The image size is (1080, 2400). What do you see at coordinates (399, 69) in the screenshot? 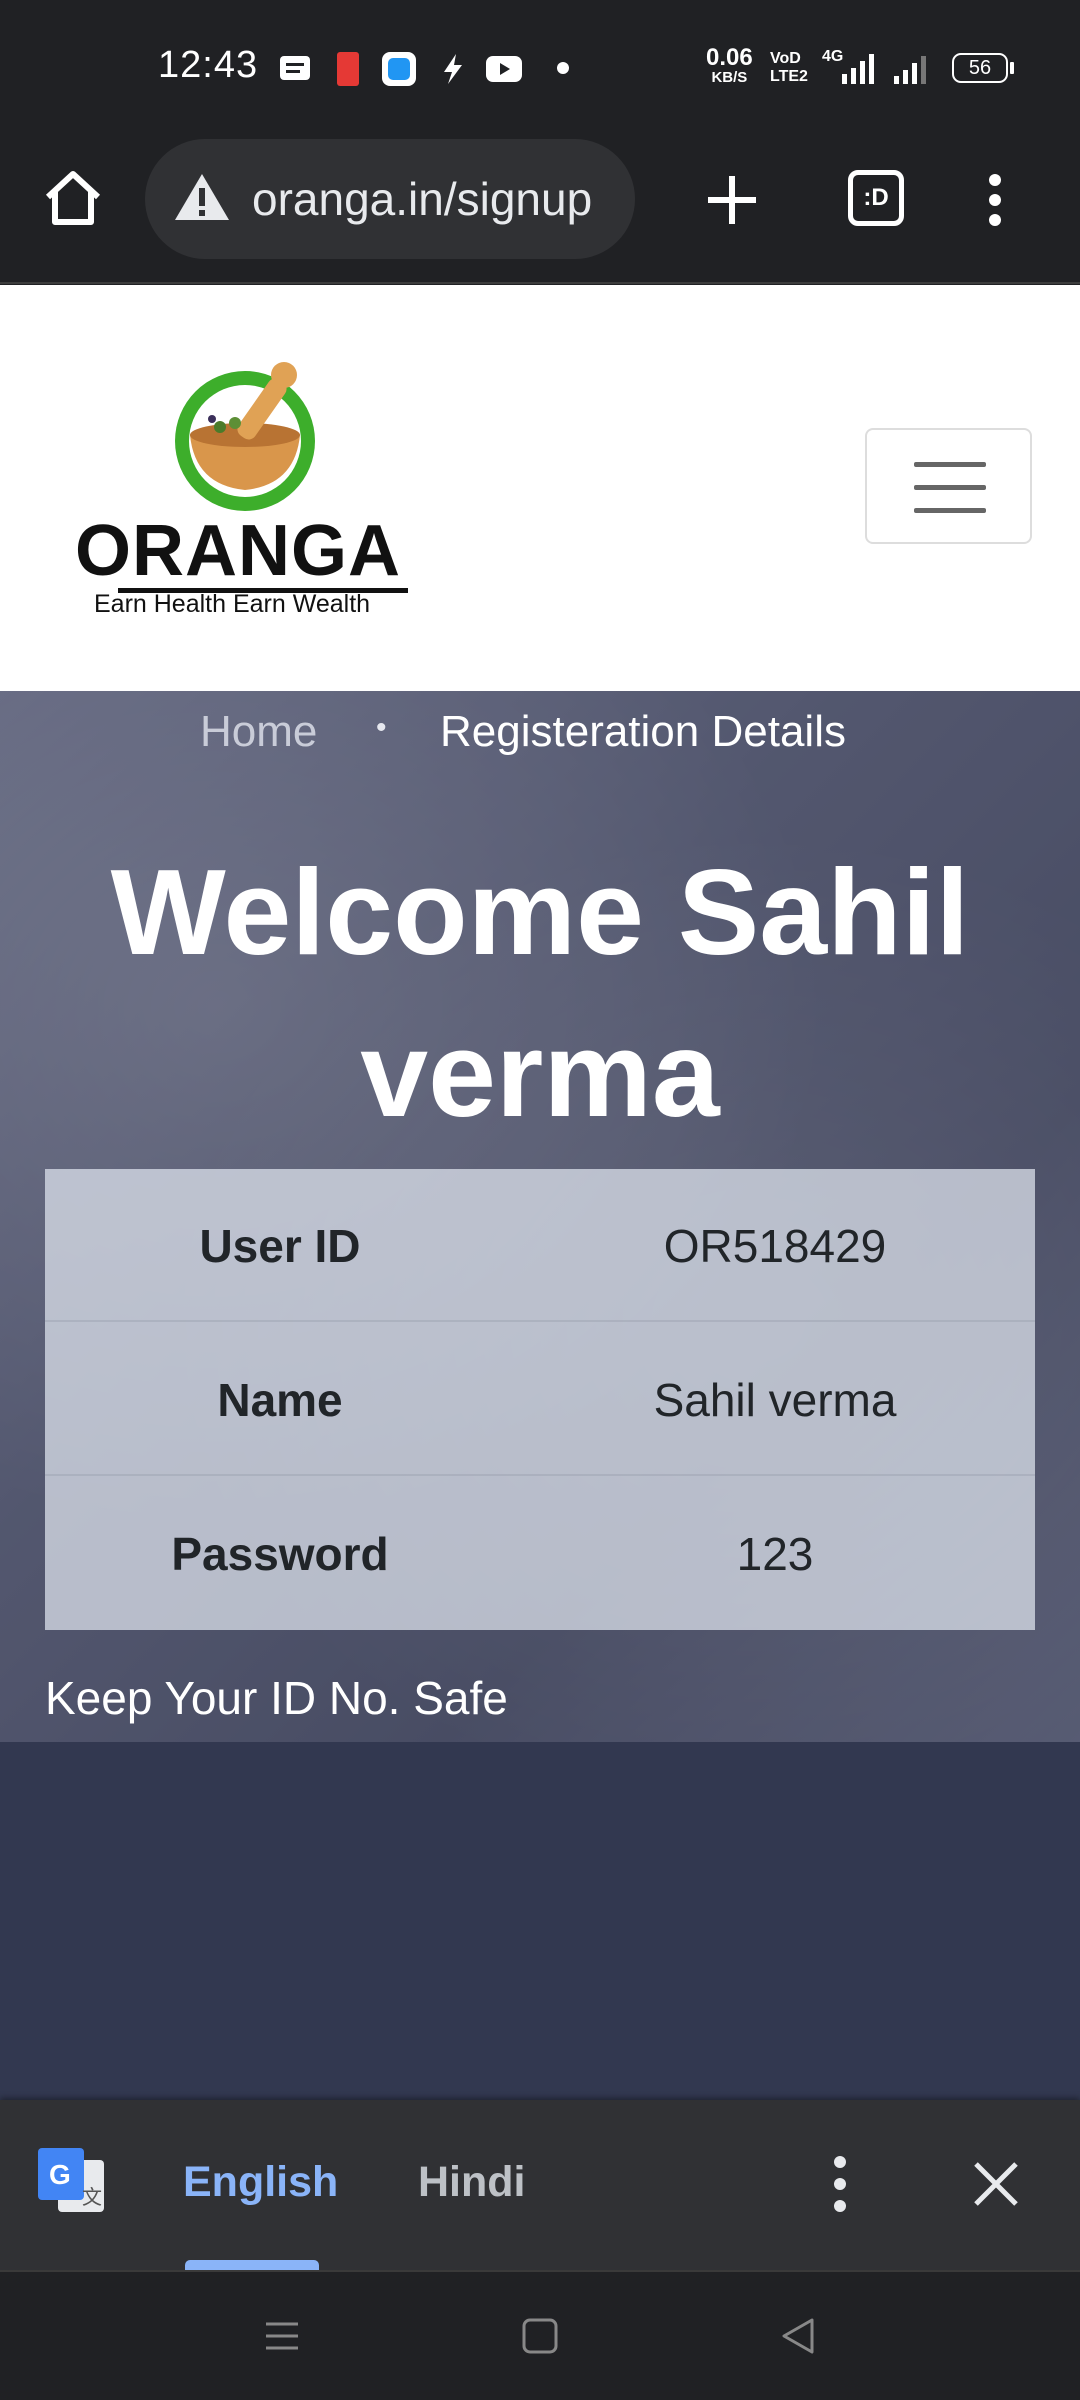
I see `app-icon` at bounding box center [399, 69].